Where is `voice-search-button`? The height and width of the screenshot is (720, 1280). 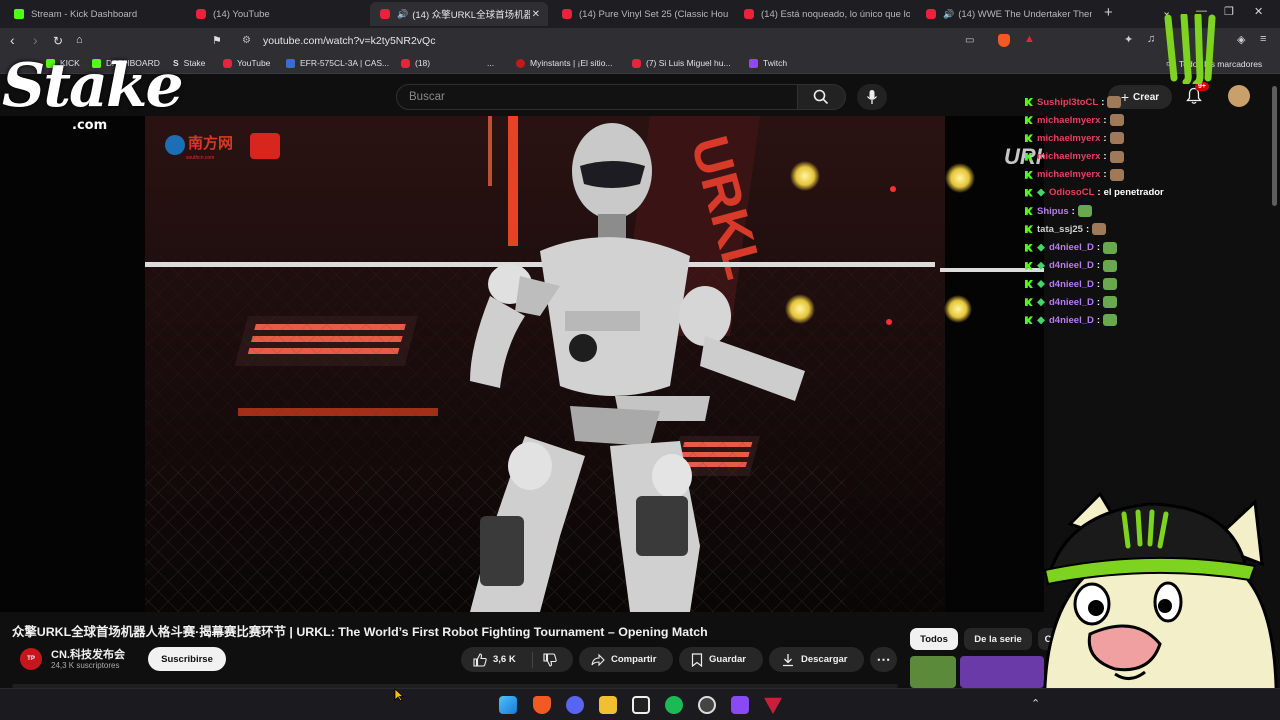
voice-search-button is located at coordinates (872, 97).